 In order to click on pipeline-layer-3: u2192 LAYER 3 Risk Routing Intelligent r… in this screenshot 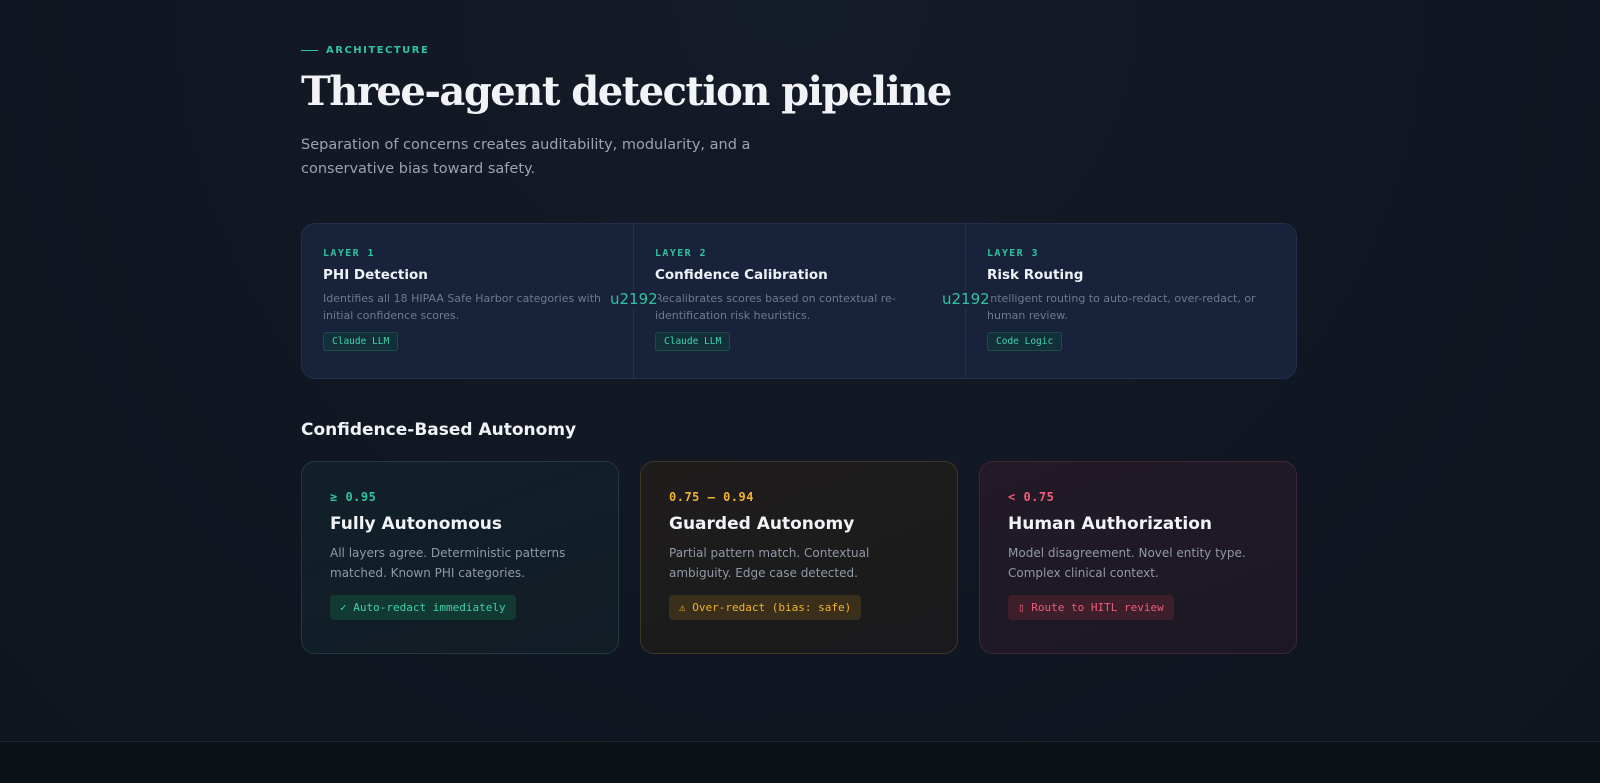, I will do `click(1119, 301)`.